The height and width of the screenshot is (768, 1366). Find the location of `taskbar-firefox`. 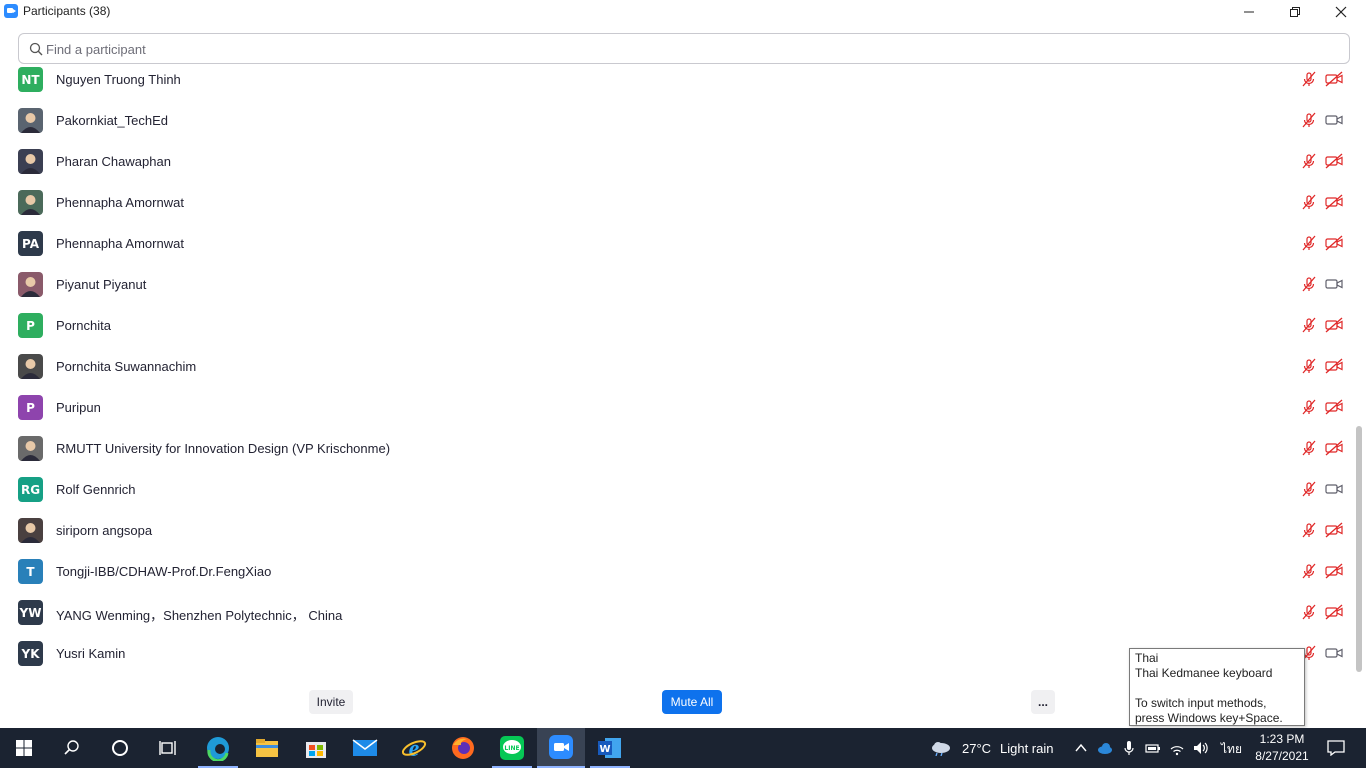

taskbar-firefox is located at coordinates (463, 748).